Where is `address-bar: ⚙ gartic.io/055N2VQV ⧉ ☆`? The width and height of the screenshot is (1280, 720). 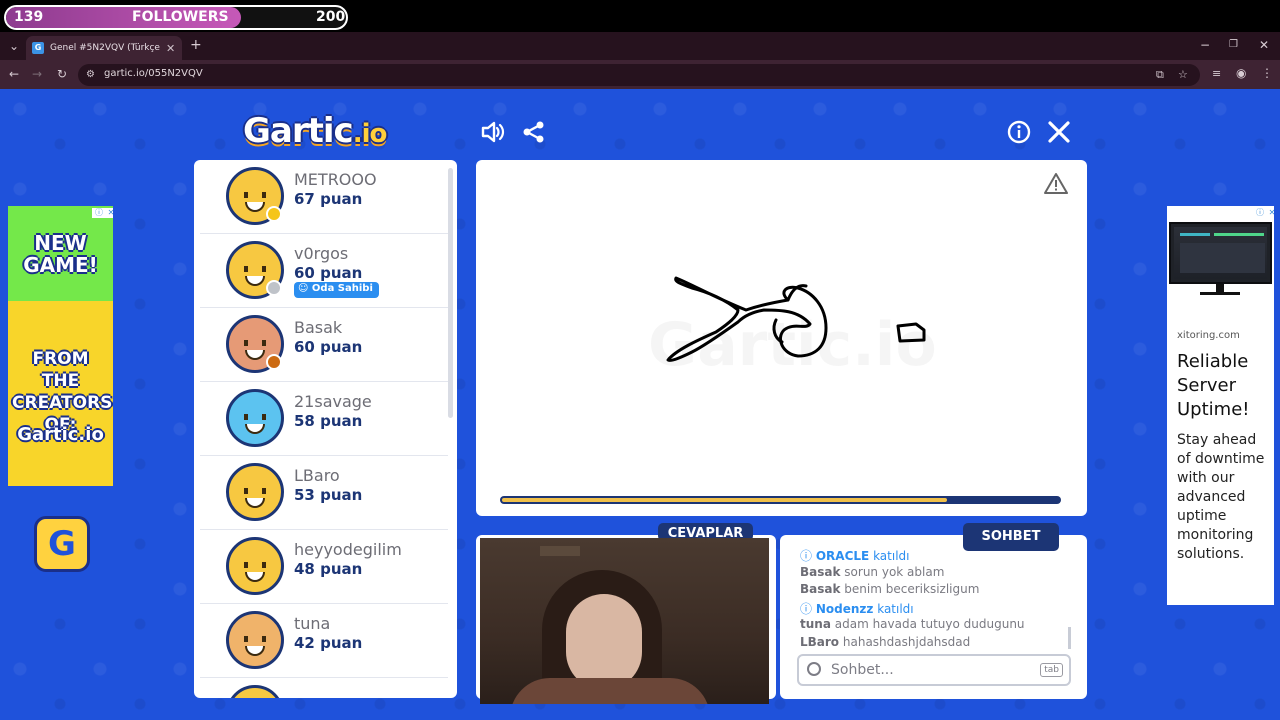
address-bar: ⚙ gartic.io/055N2VQV ⧉ ☆ is located at coordinates (639, 75).